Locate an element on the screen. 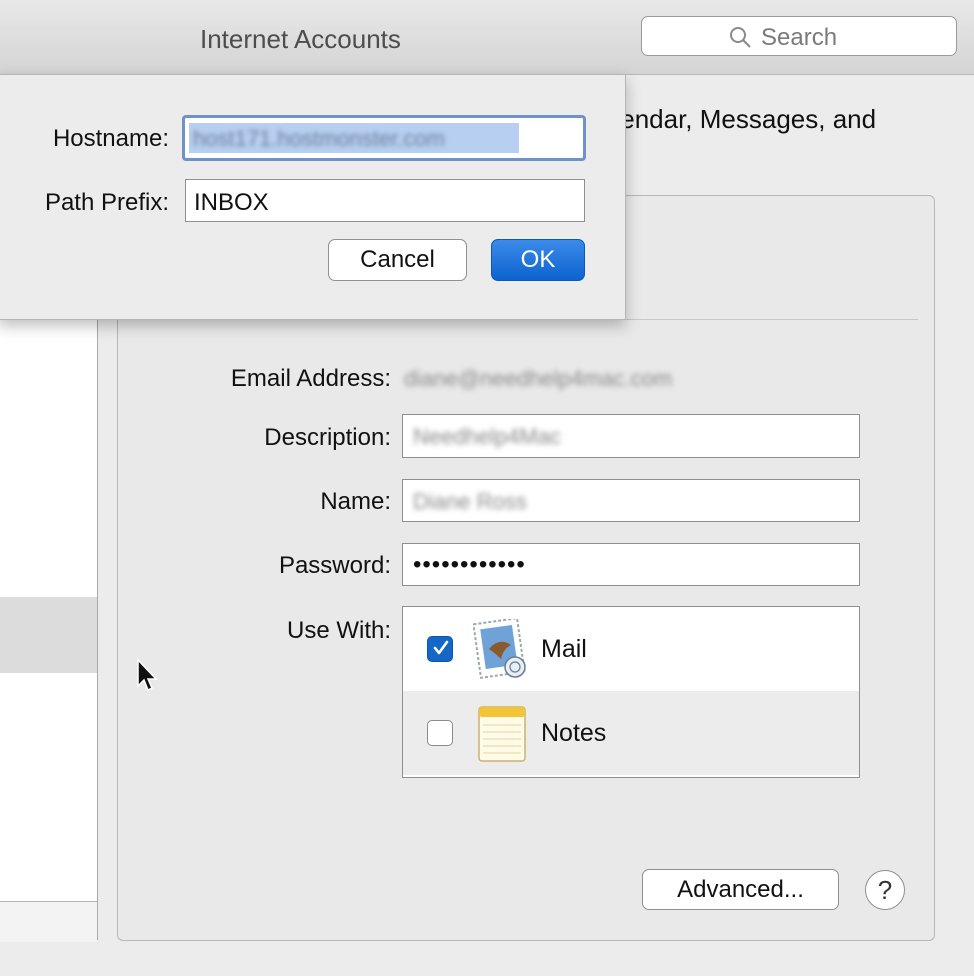 This screenshot has width=974, height=976. use-with-label: Use With: is located at coordinates (338, 630).